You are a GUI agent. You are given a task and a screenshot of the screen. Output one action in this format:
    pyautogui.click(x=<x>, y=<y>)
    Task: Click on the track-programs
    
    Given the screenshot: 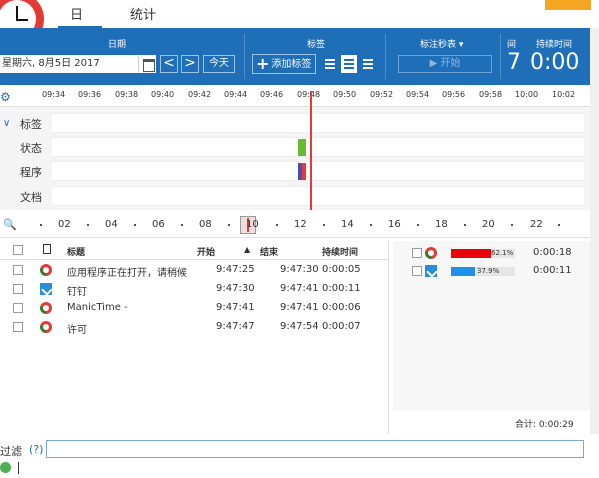 What is the action you would take?
    pyautogui.click(x=318, y=171)
    